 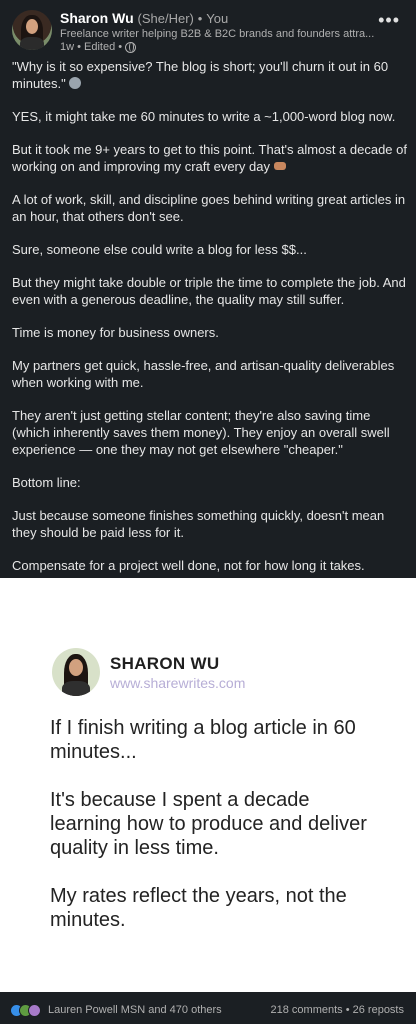 I want to click on image-avatar, so click(x=76, y=672).